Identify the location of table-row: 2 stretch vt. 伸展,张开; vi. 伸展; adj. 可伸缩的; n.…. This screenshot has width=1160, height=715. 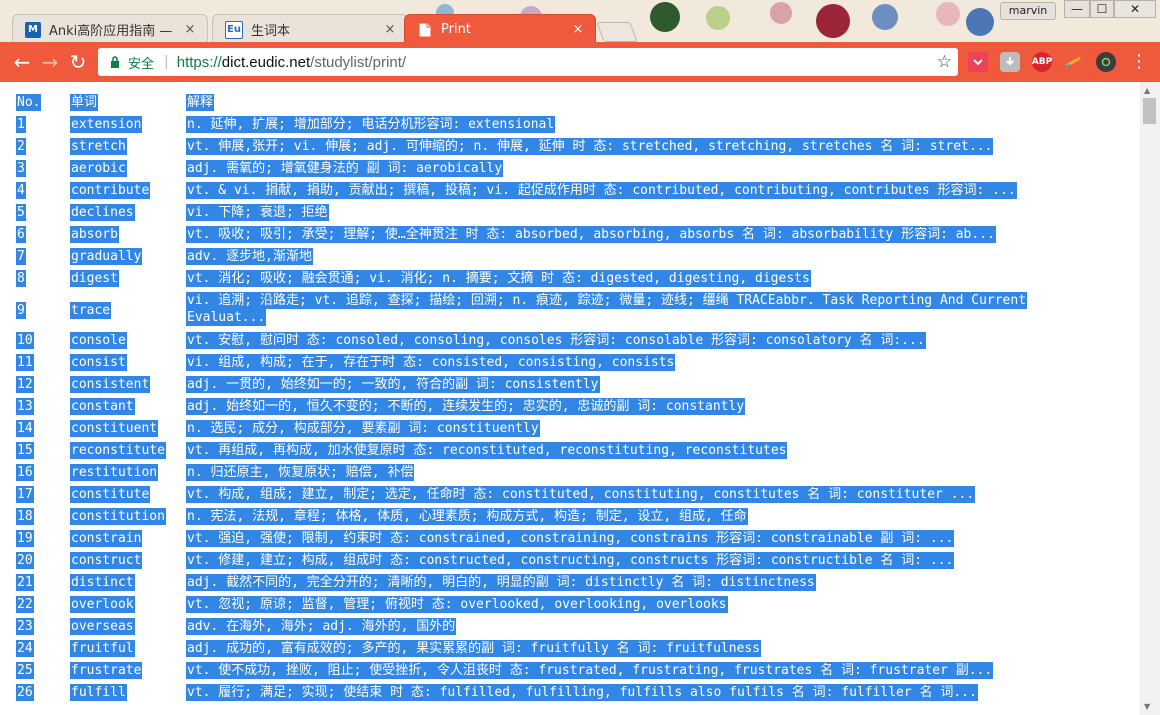
(571, 149).